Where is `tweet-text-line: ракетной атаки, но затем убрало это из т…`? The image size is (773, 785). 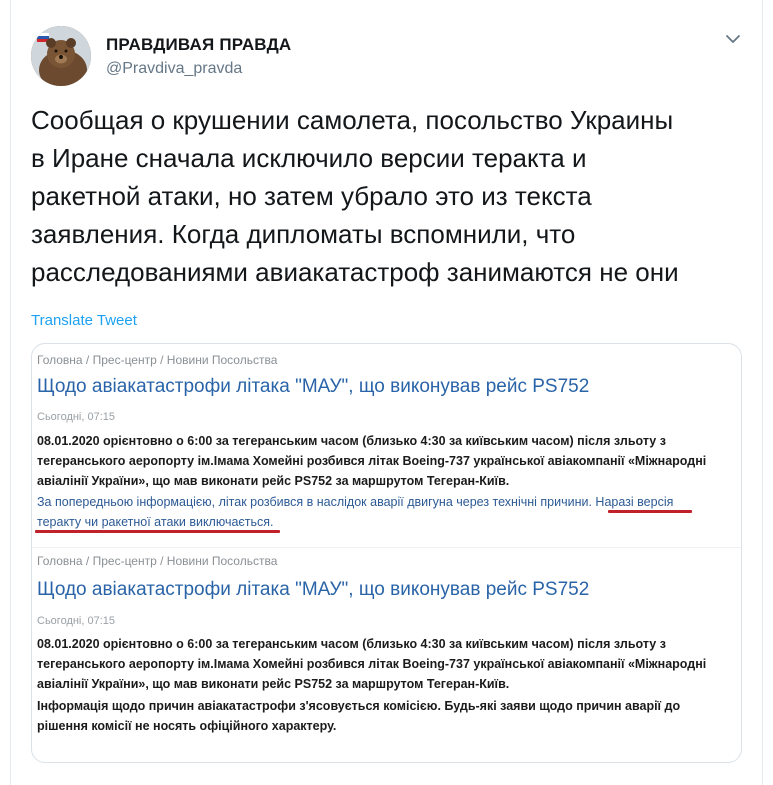
tweet-text-line: ракетной атаки, но затем убрало это из т… is located at coordinates (311, 196).